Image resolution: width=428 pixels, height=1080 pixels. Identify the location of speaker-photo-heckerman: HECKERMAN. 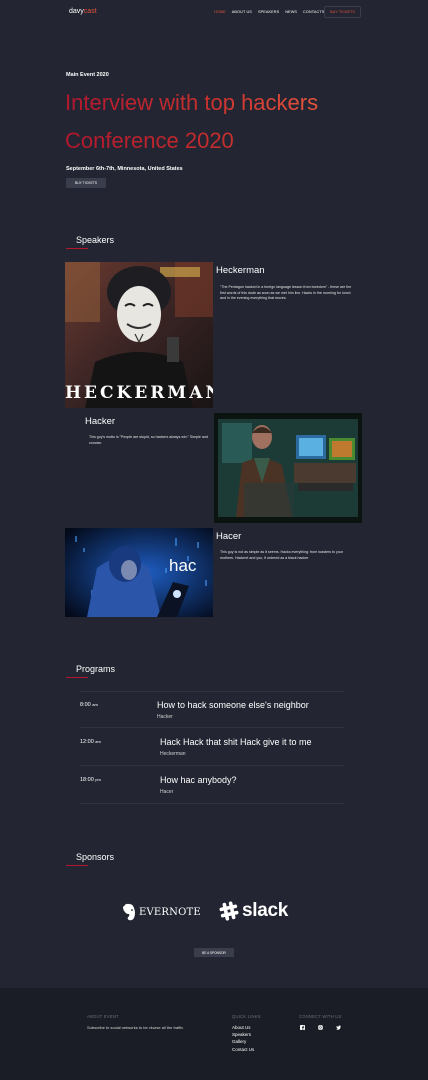
(139, 335).